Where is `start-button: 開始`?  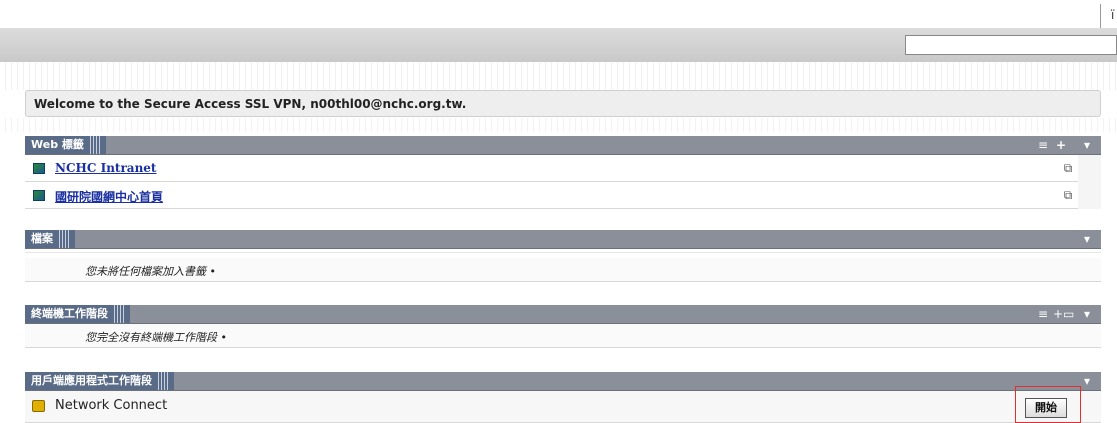 start-button: 開始 is located at coordinates (1046, 408).